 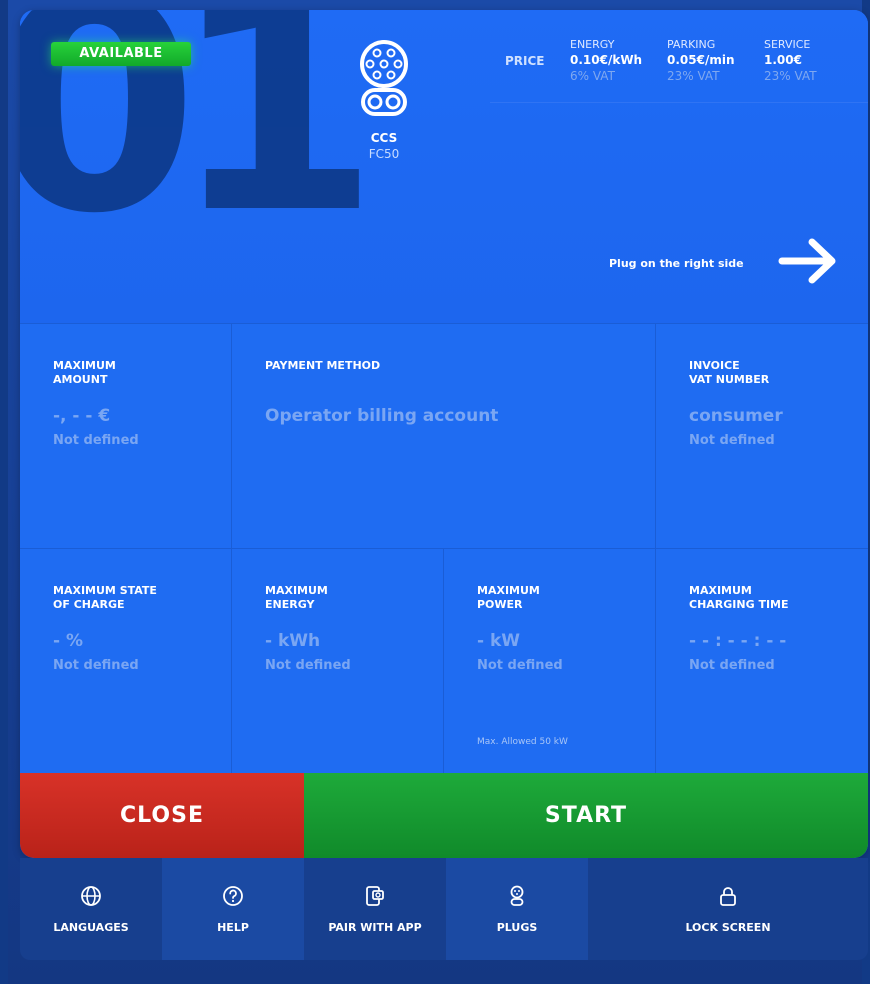 I want to click on max-amount-tile: MAXIMUM AMOUNT -, - - € Not defined, so click(x=126, y=435).